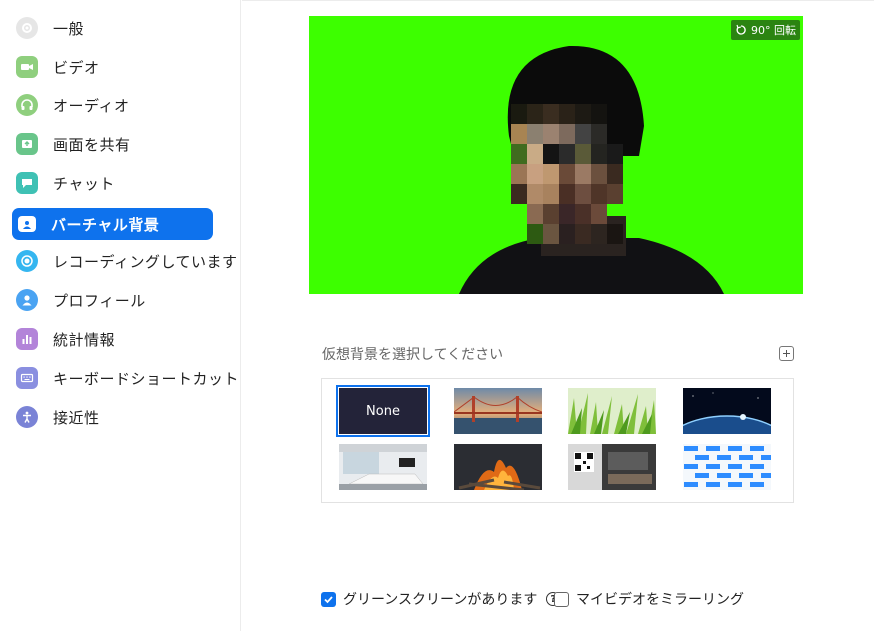  What do you see at coordinates (27, 67) in the screenshot?
I see `video-camera-icon` at bounding box center [27, 67].